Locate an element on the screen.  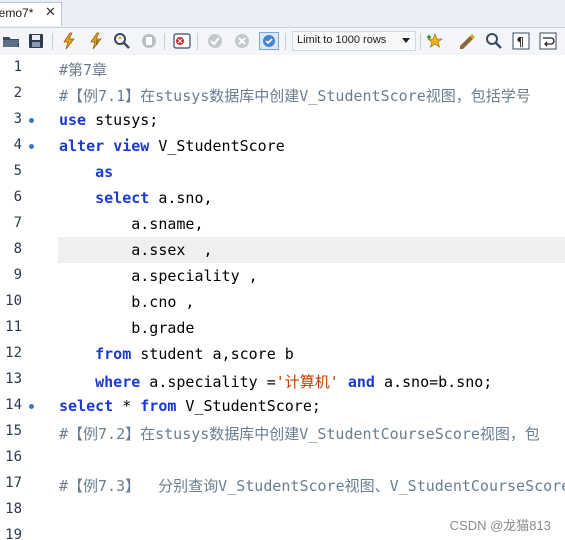
code-text: as is located at coordinates (86, 172).